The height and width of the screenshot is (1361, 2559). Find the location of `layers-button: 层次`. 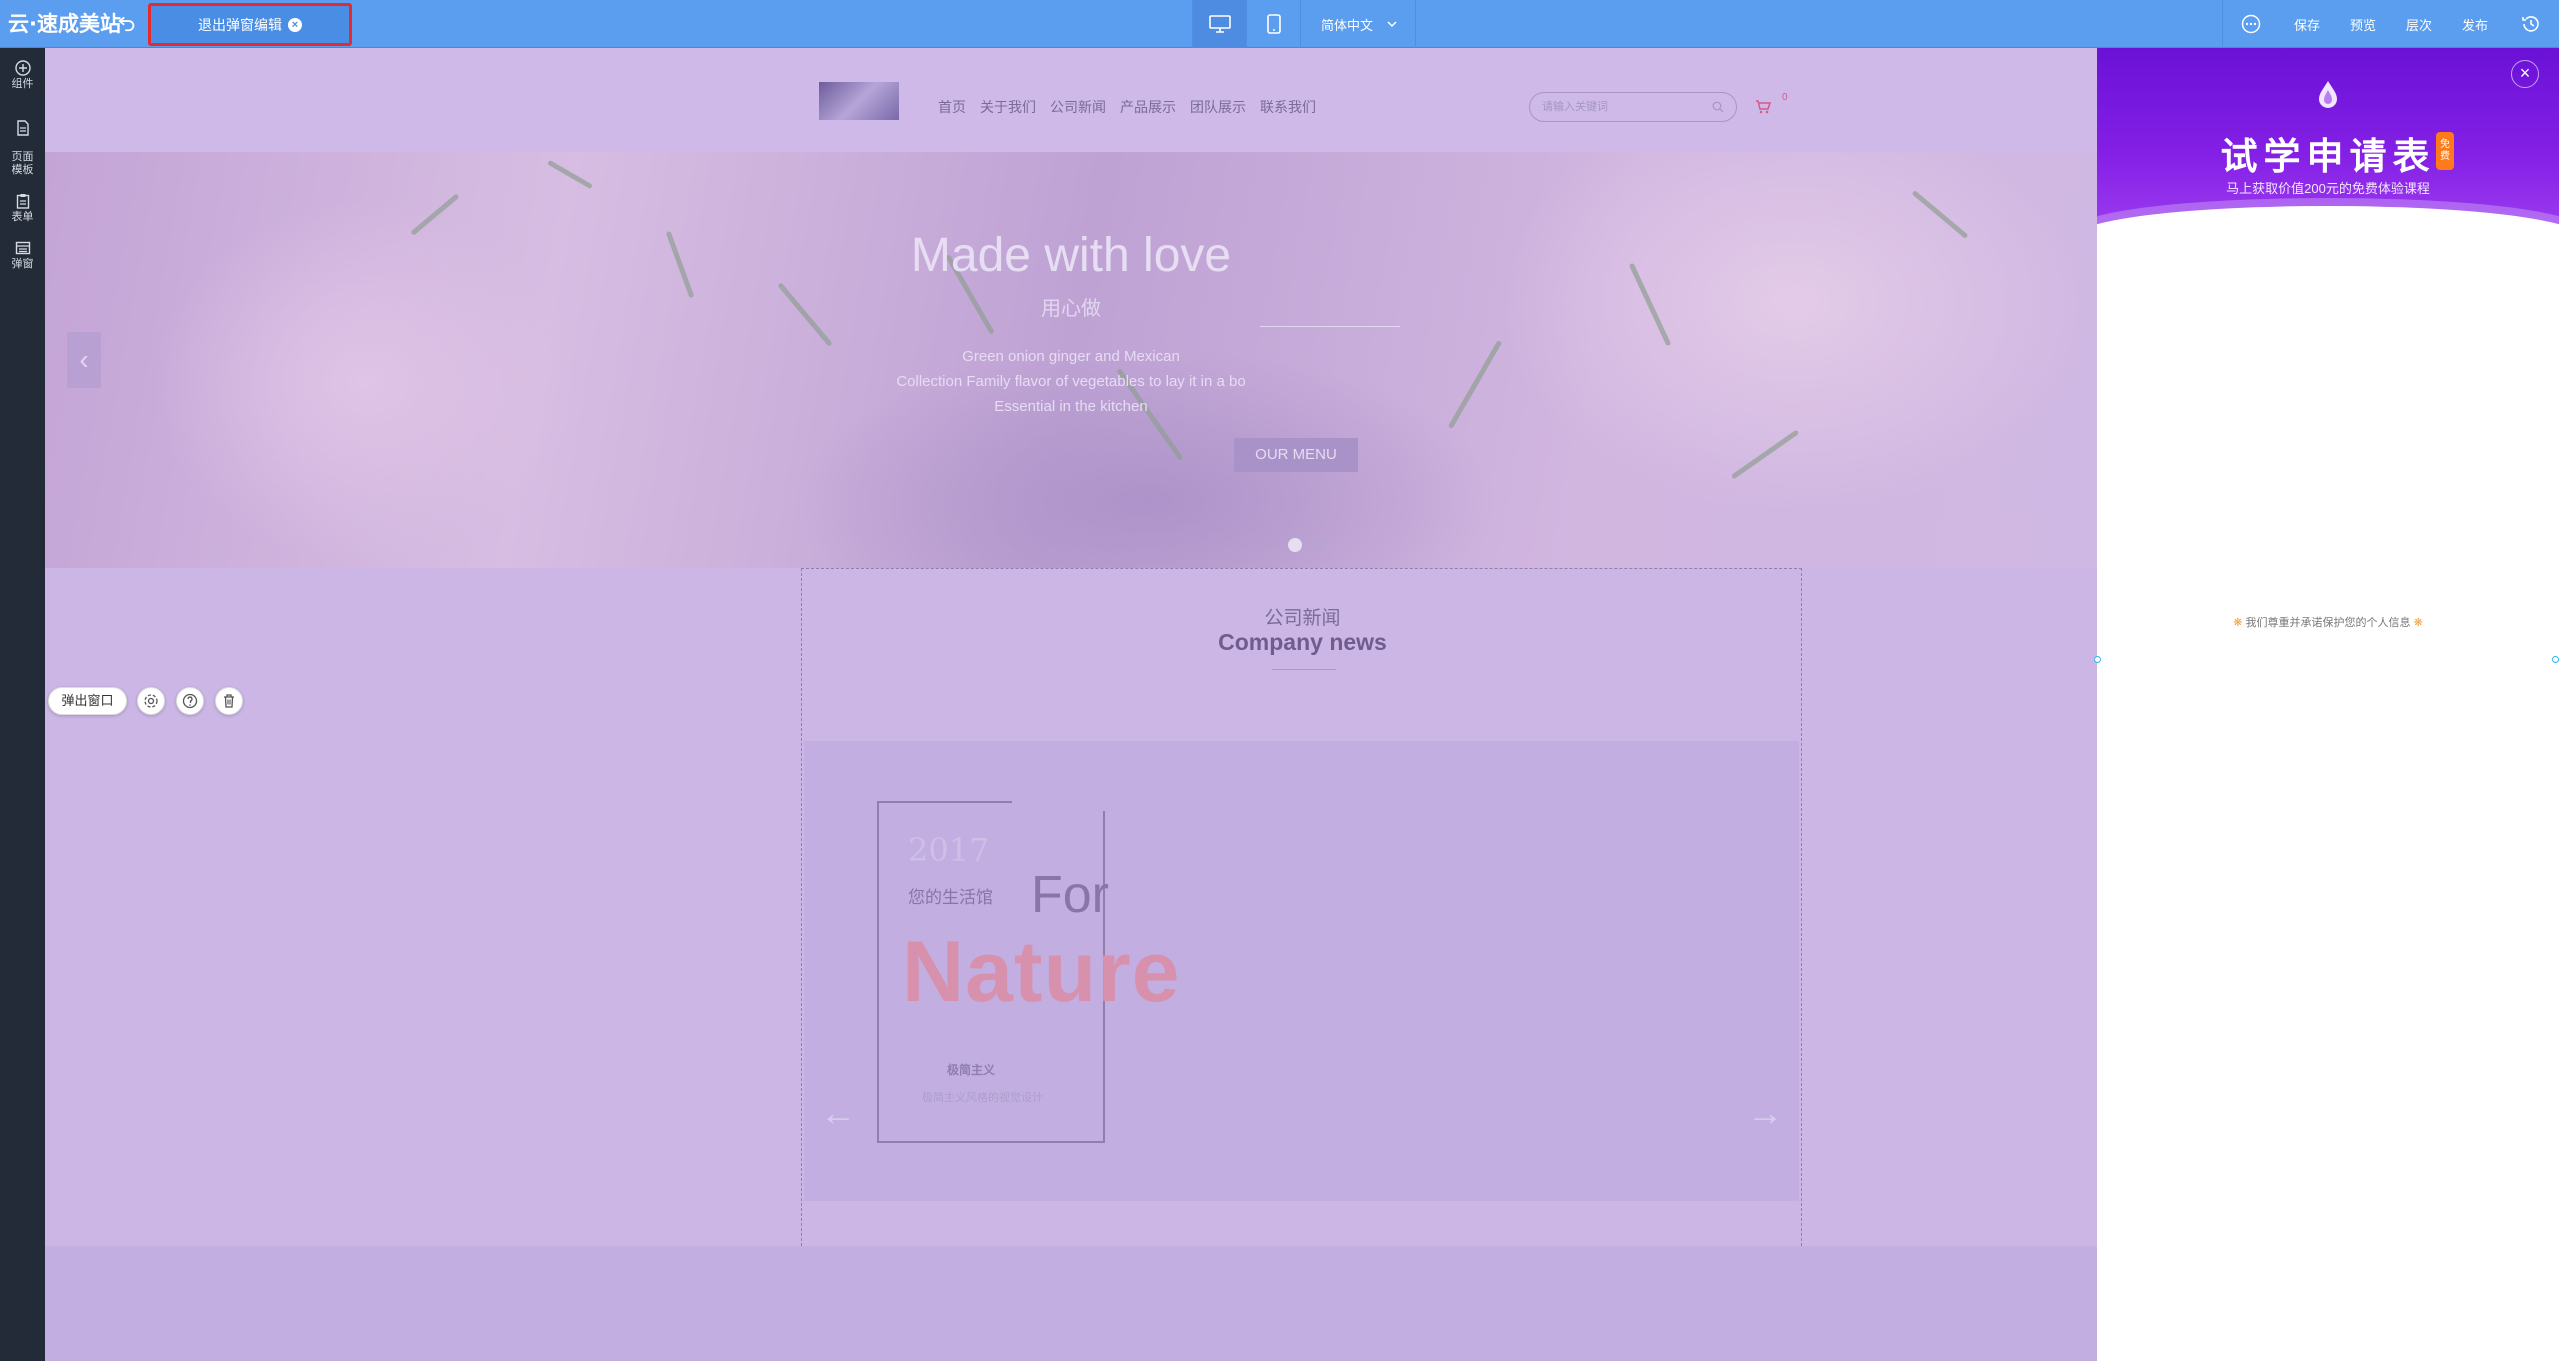

layers-button: 层次 is located at coordinates (2419, 24).